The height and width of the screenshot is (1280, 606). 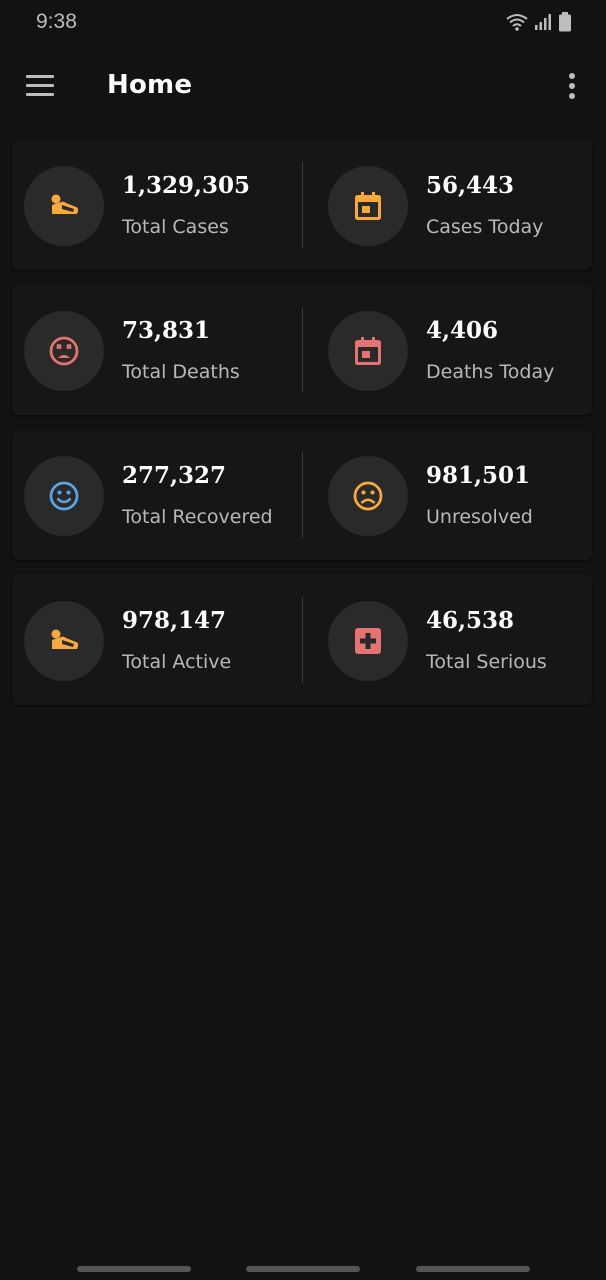 I want to click on signal-icon, so click(x=543, y=24).